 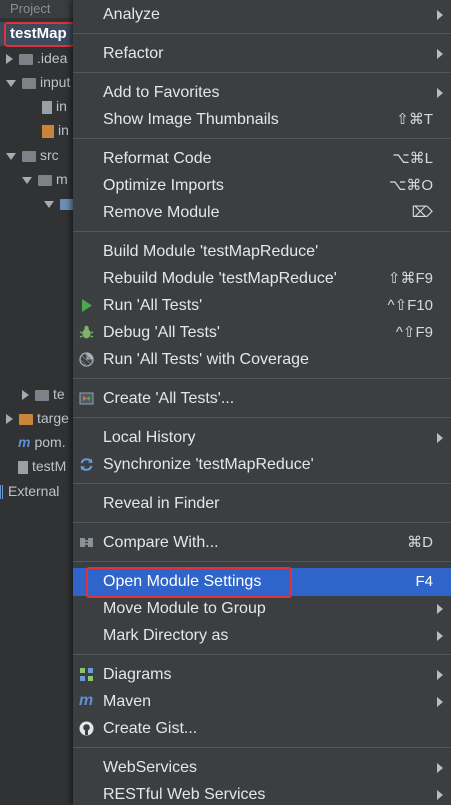 I want to click on menu-item-move-module-group: Move Module to Group, so click(x=262, y=608).